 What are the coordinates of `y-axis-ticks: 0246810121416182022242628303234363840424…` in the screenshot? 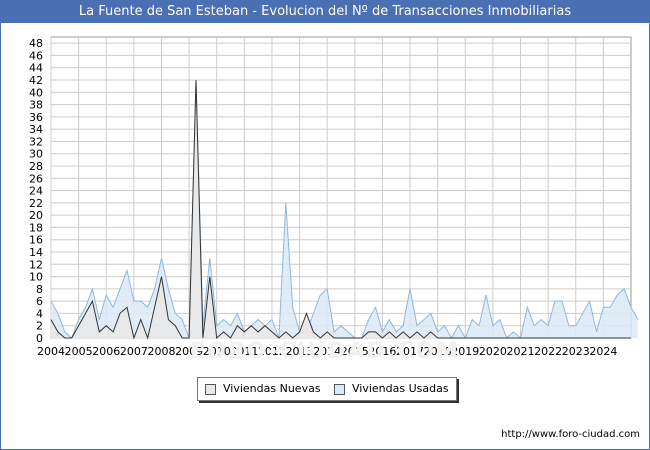 It's located at (36, 191).